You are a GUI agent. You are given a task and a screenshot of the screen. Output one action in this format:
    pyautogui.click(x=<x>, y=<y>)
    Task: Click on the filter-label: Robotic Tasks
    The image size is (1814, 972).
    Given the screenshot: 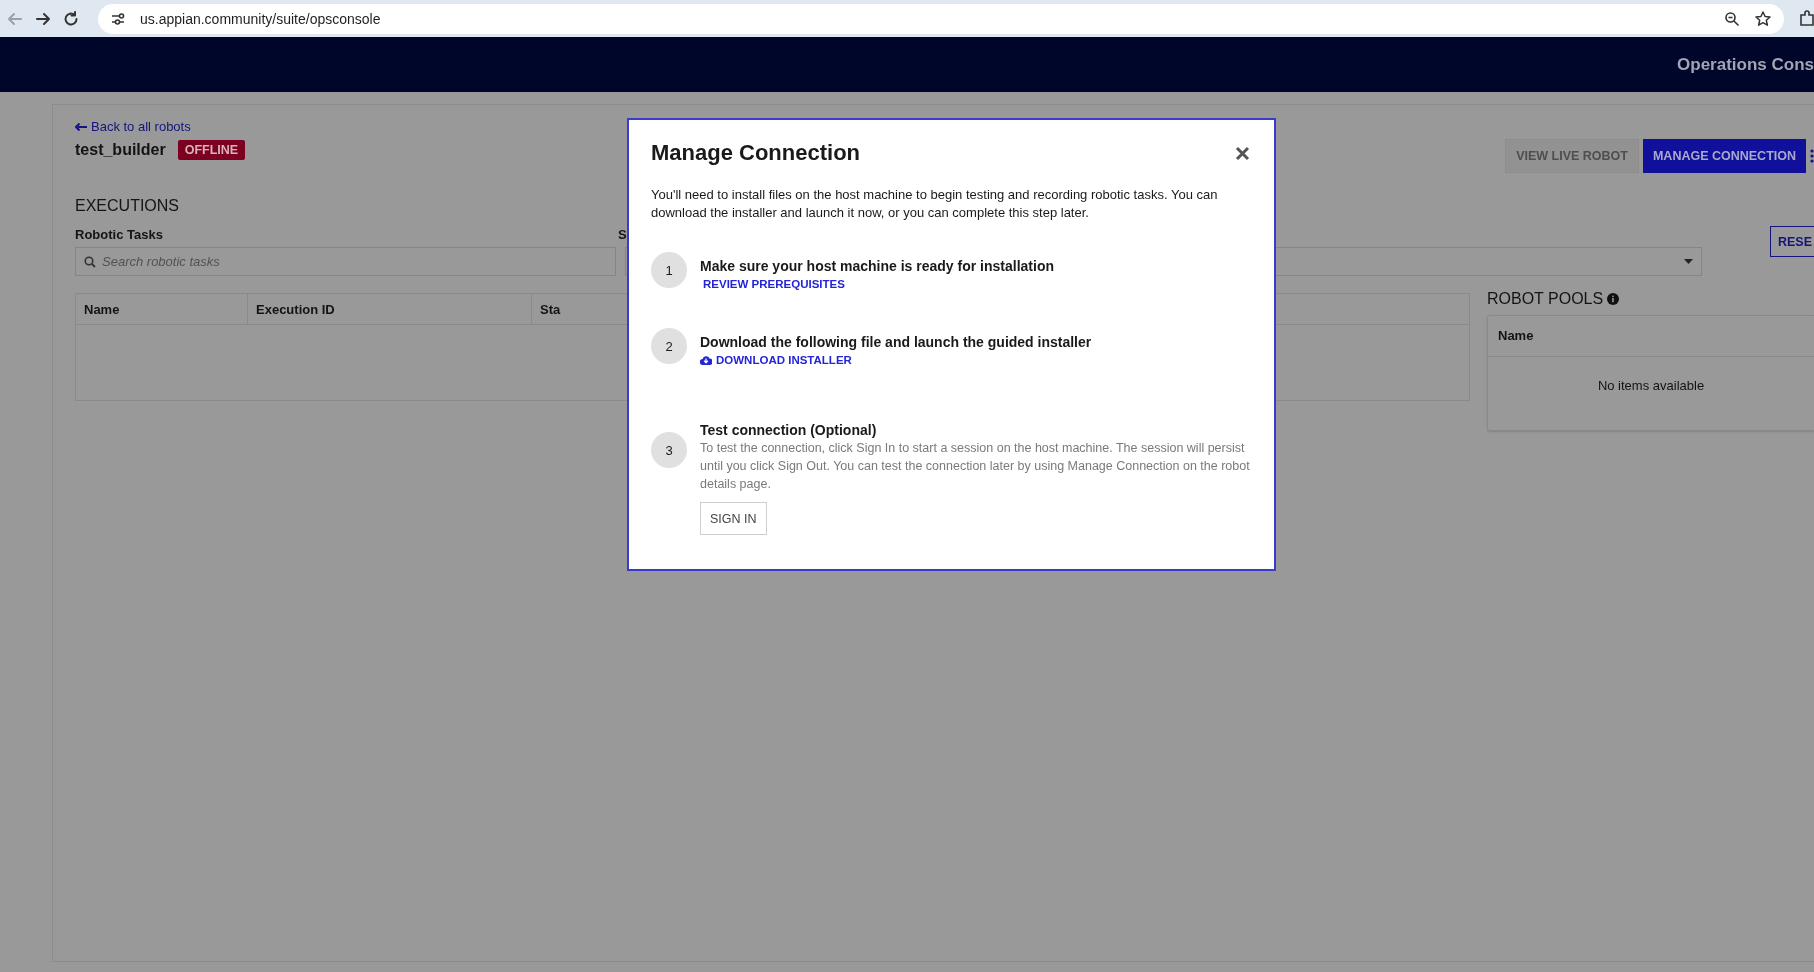 What is the action you would take?
    pyautogui.click(x=119, y=234)
    